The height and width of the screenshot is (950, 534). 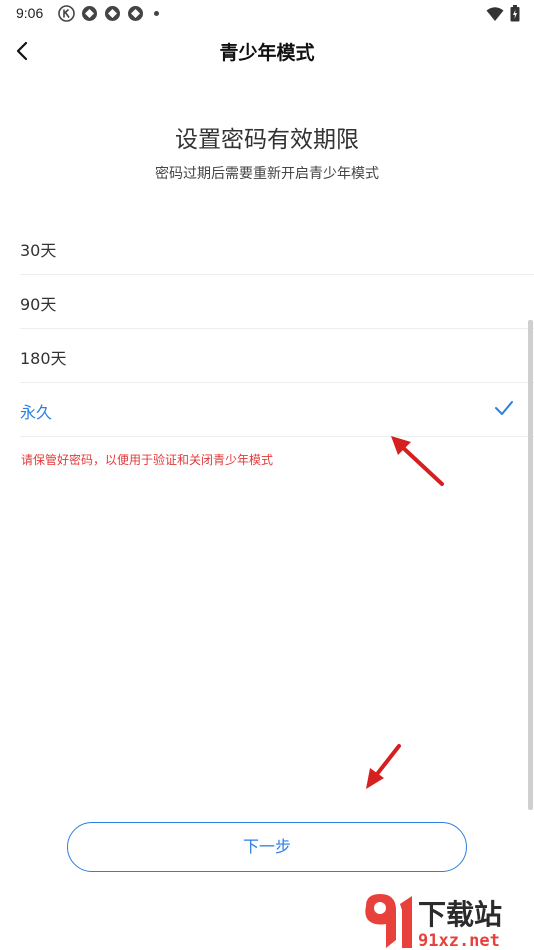 I want to click on more-notifications-dot, so click(x=156, y=13).